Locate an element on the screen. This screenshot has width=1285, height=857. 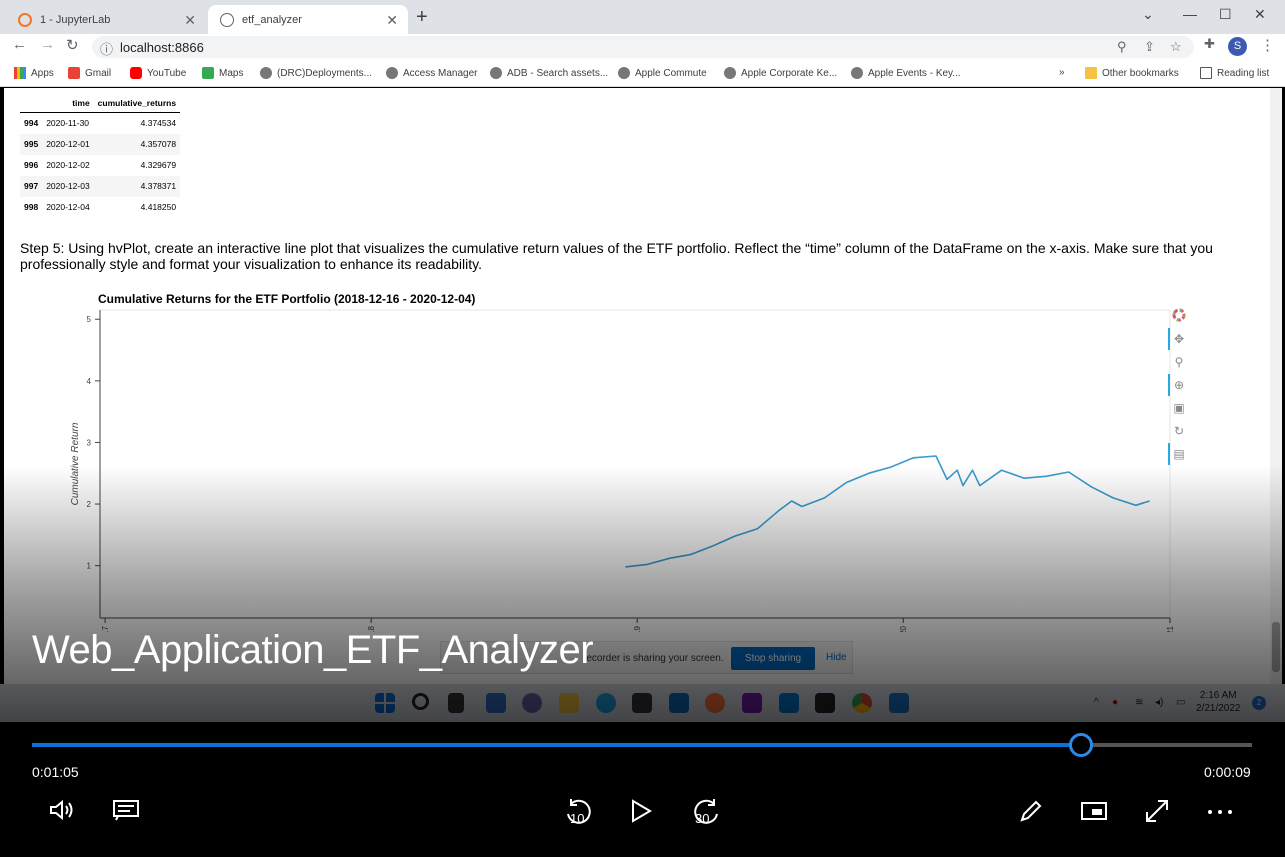
tab-search-icon: ⌄ is located at coordinates (1148, 14).